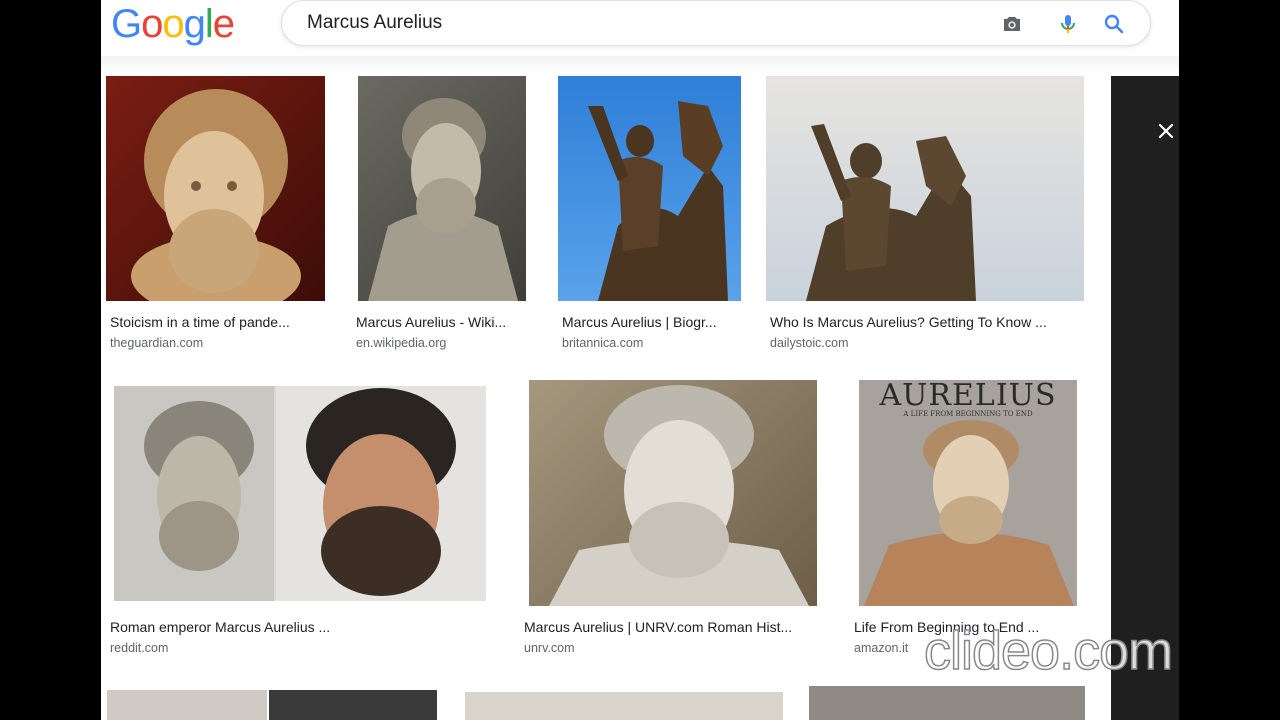  What do you see at coordinates (881, 648) in the screenshot?
I see `result-source: amazon.it` at bounding box center [881, 648].